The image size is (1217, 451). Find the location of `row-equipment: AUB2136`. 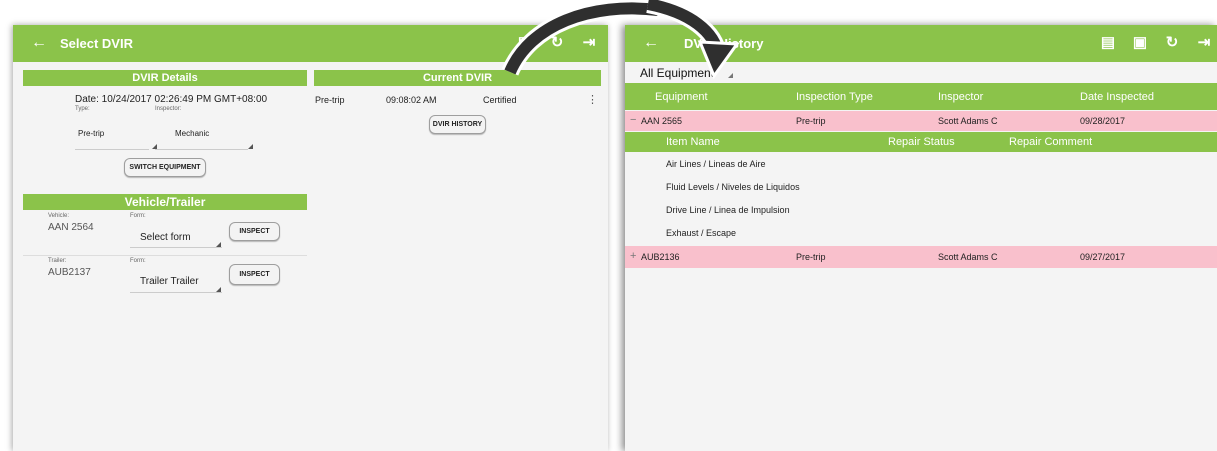

row-equipment: AUB2136 is located at coordinates (660, 257).